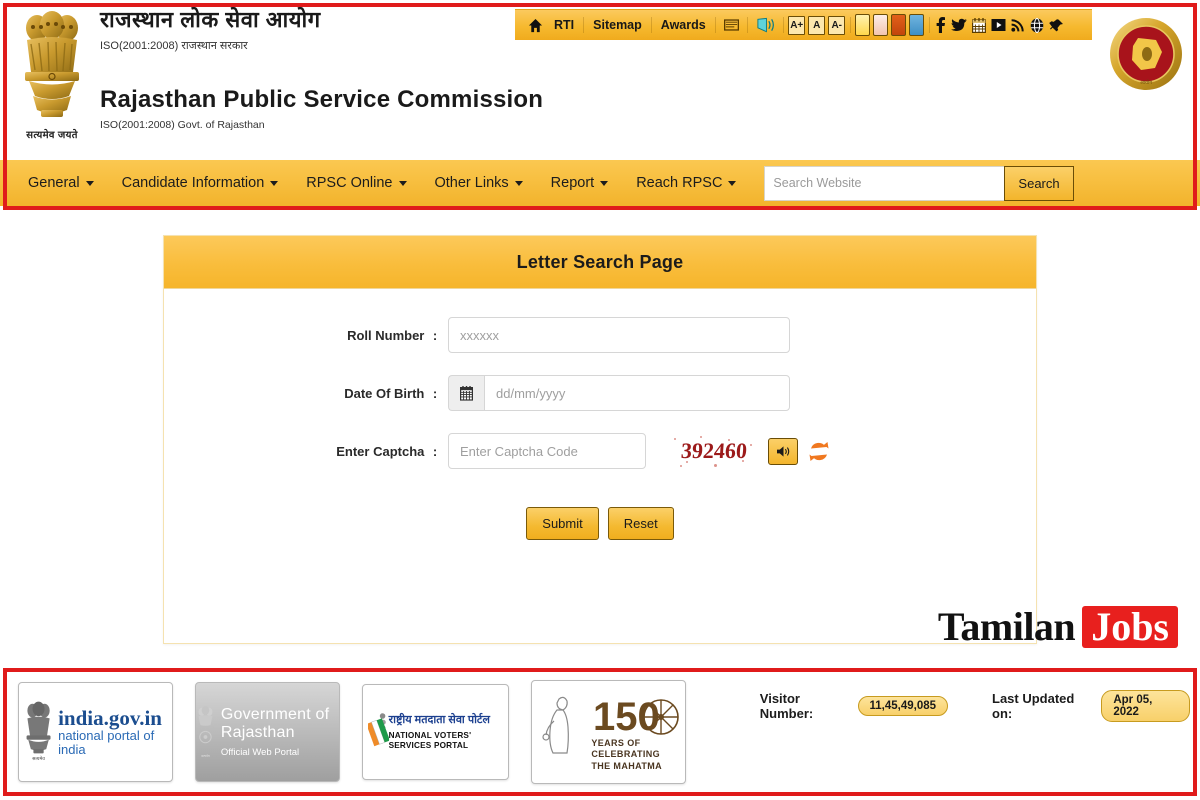 Image resolution: width=1200 pixels, height=800 pixels. Describe the element at coordinates (786, 706) in the screenshot. I see `visitor-label: Visitor Number:` at that location.